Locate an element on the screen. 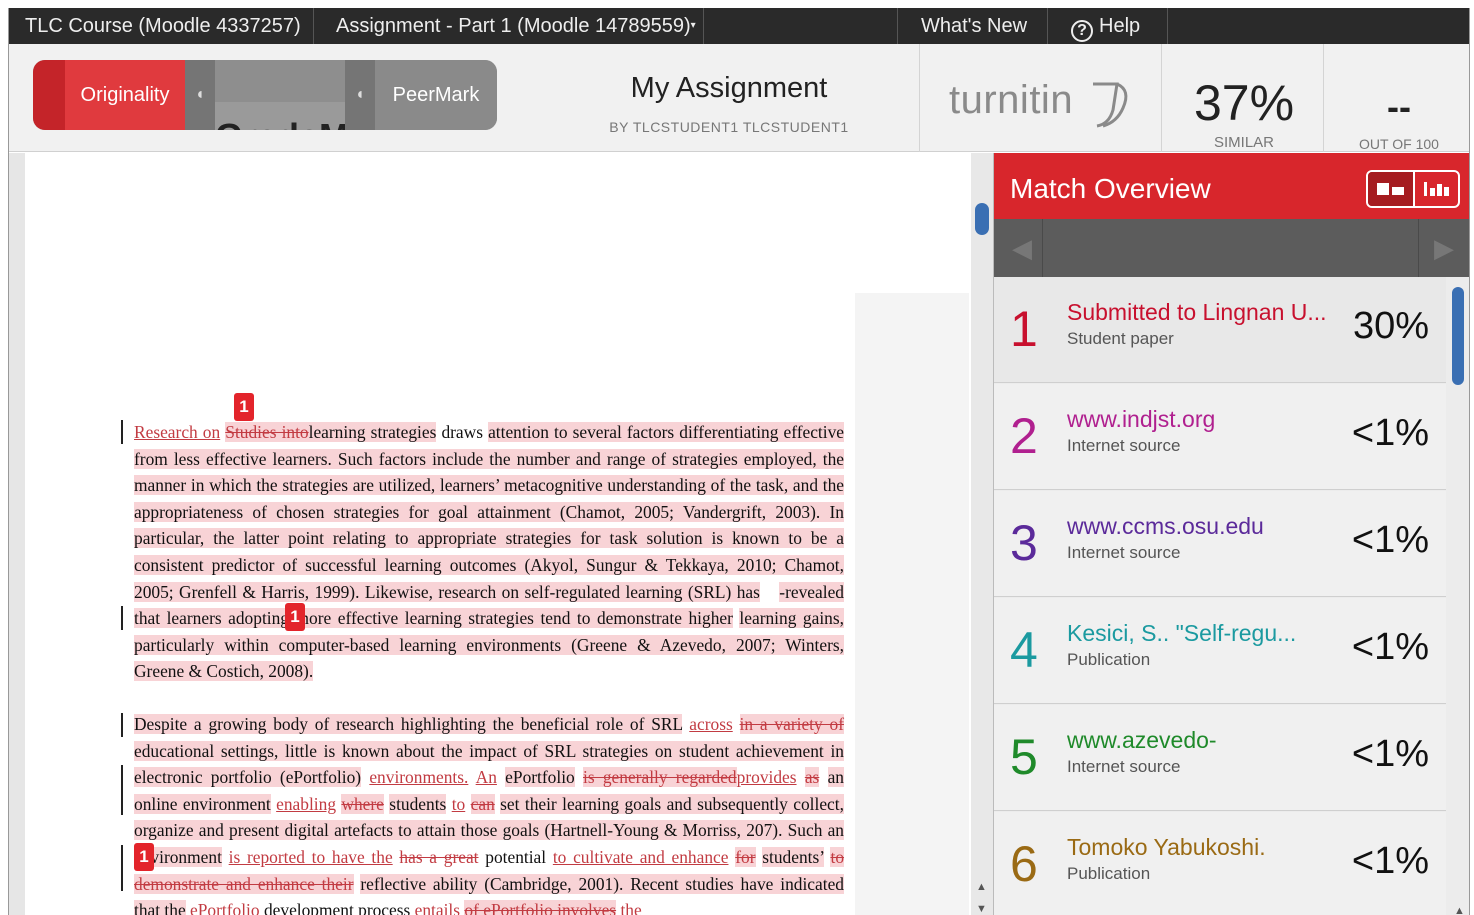 The width and height of the screenshot is (1474, 915). match-source-name: www.azevedo- is located at coordinates (1142, 740).